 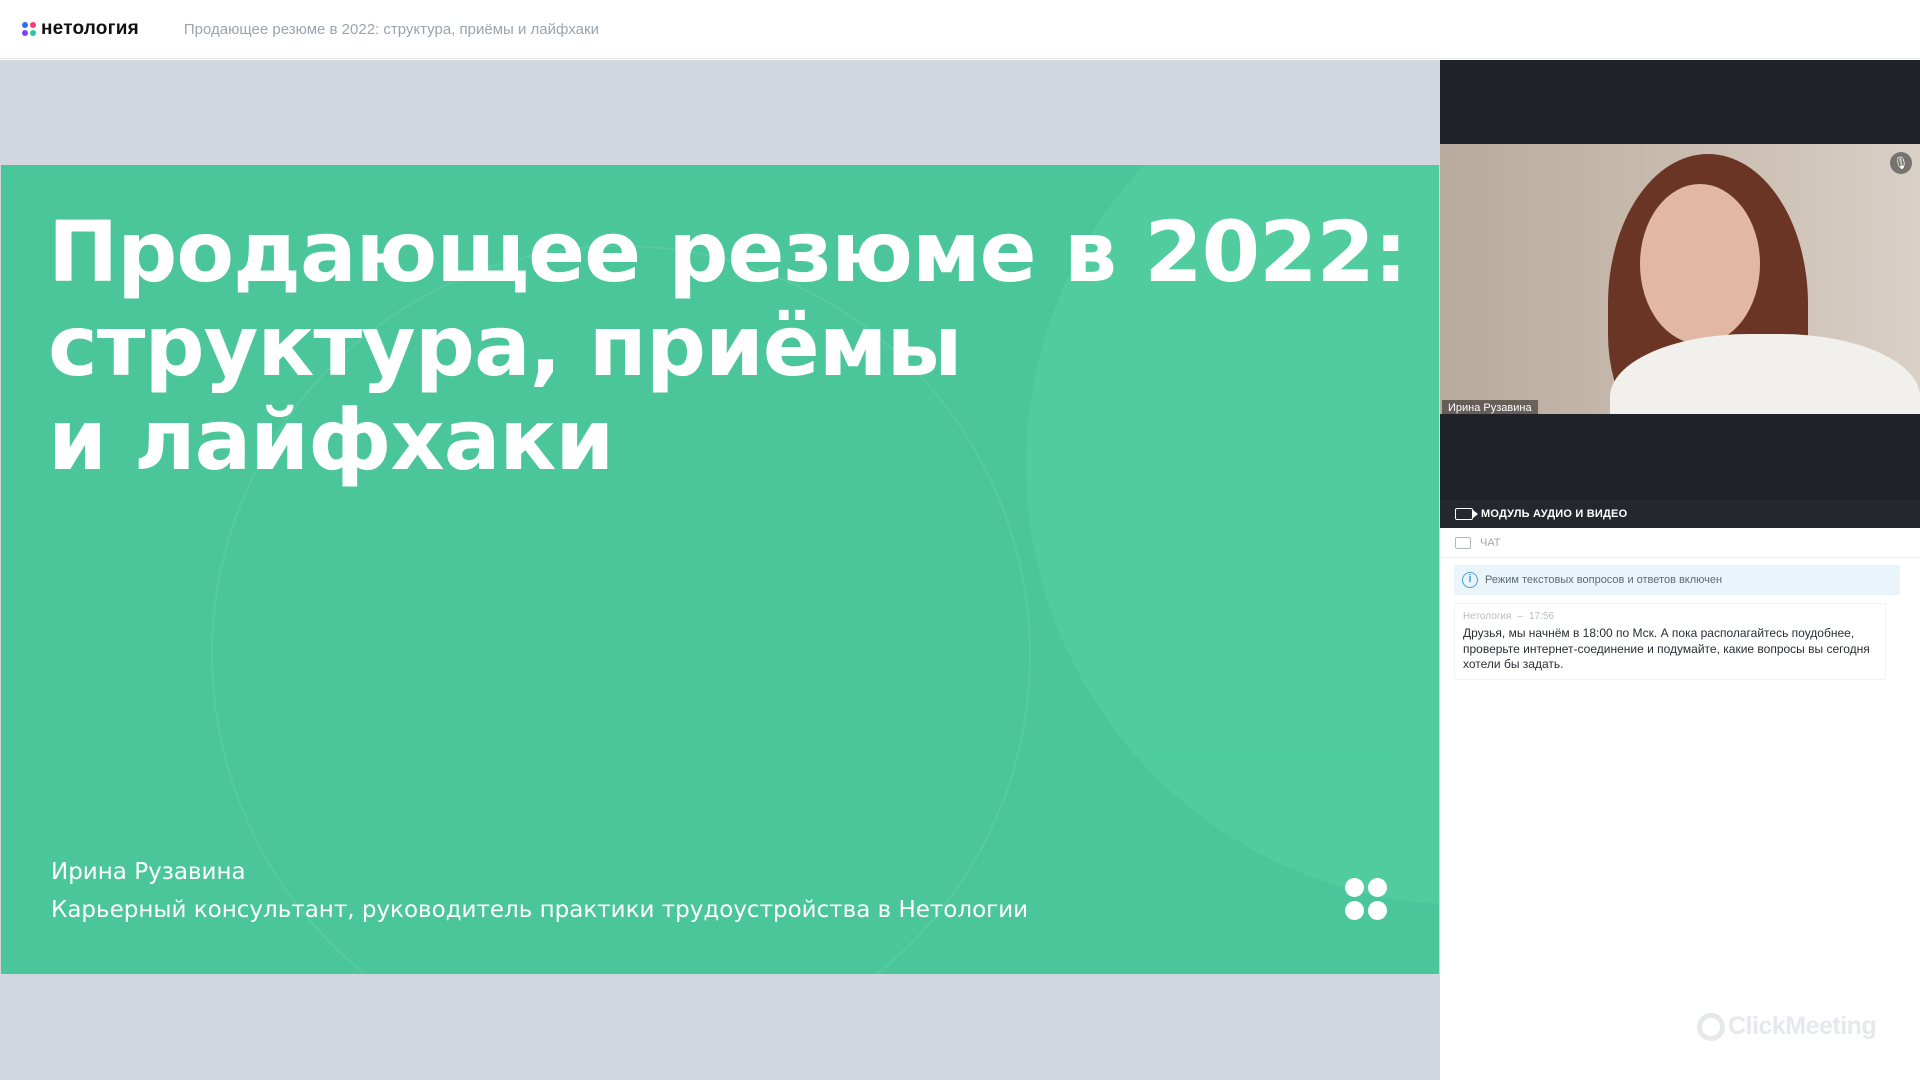 I want to click on message-meta: Нетология –17:56, so click(x=1509, y=616).